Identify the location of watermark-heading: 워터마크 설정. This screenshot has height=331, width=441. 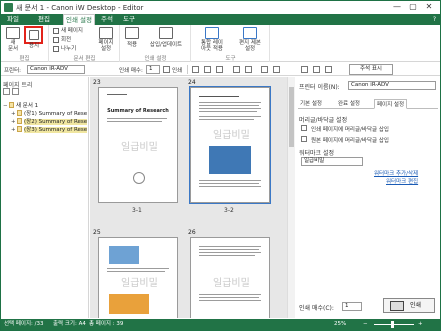
(317, 153).